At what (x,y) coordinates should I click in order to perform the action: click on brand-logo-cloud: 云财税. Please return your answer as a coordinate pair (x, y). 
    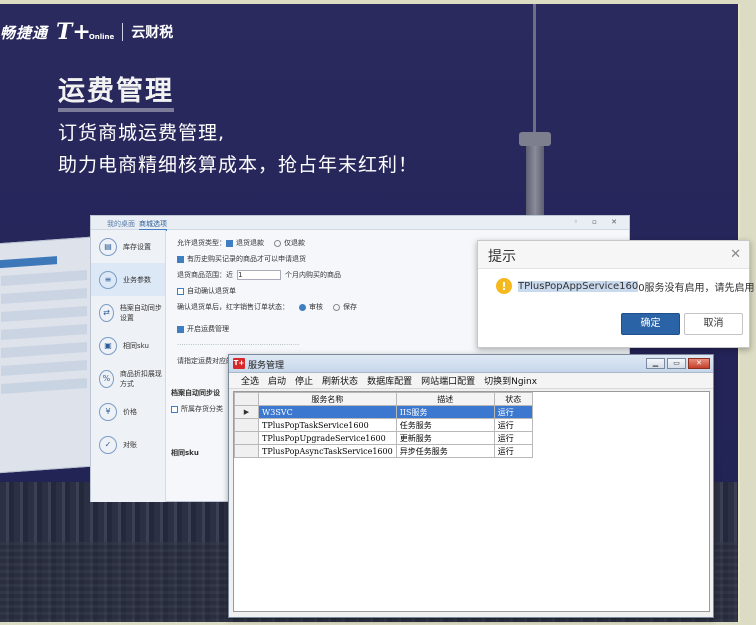
    Looking at the image, I should click on (152, 33).